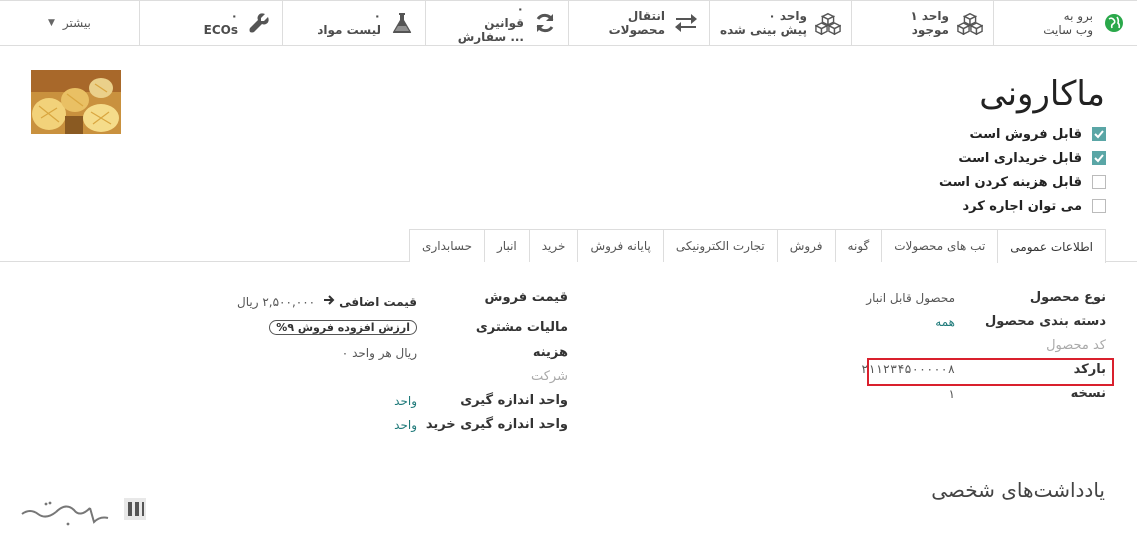  I want to click on flask-icon, so click(402, 23).